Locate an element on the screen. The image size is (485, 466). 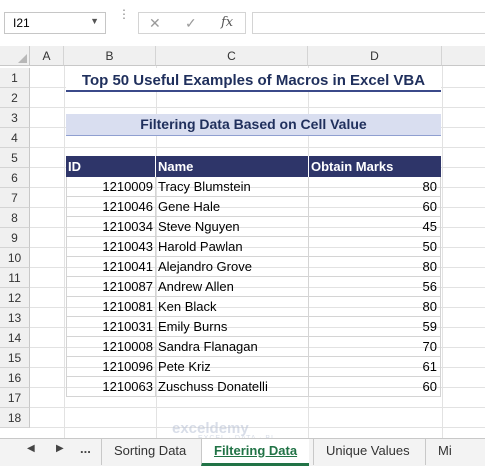
cell-marks: 56 is located at coordinates (375, 287).